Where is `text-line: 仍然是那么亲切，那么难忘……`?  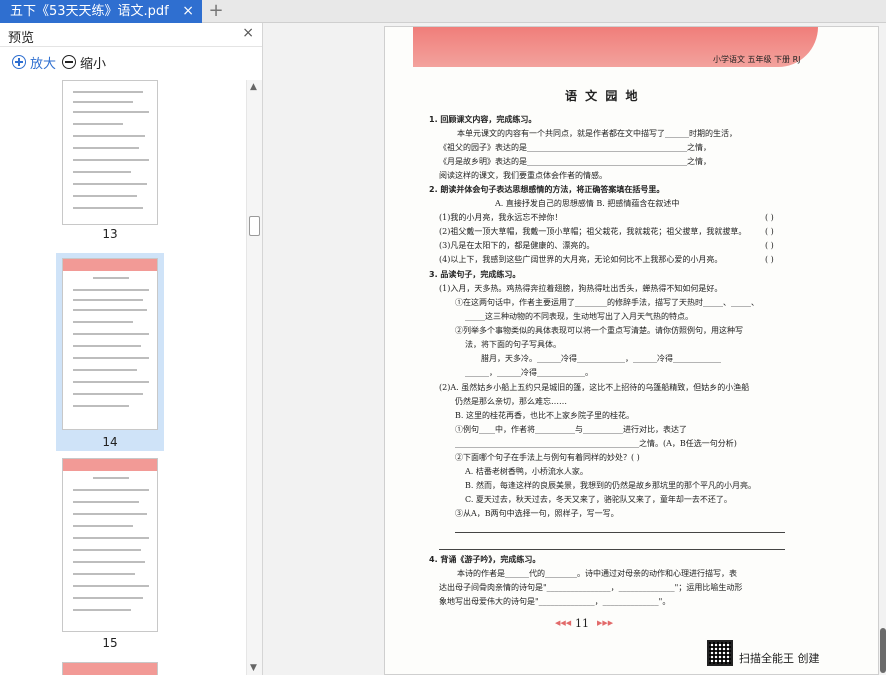
text-line: 仍然是那么亲切，那么难忘…… is located at coordinates (511, 401).